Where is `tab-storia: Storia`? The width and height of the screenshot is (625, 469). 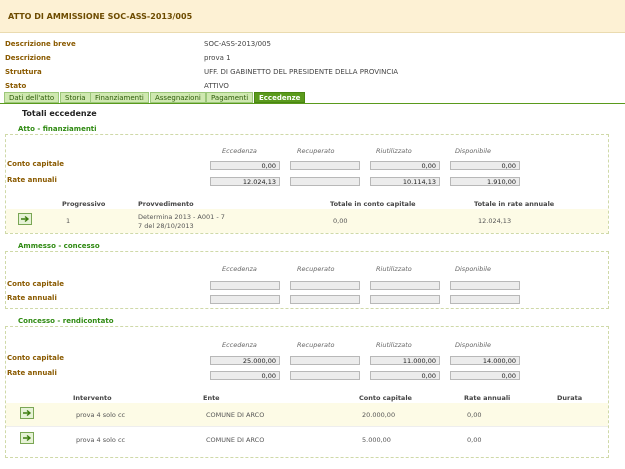 tab-storia: Storia is located at coordinates (75, 97).